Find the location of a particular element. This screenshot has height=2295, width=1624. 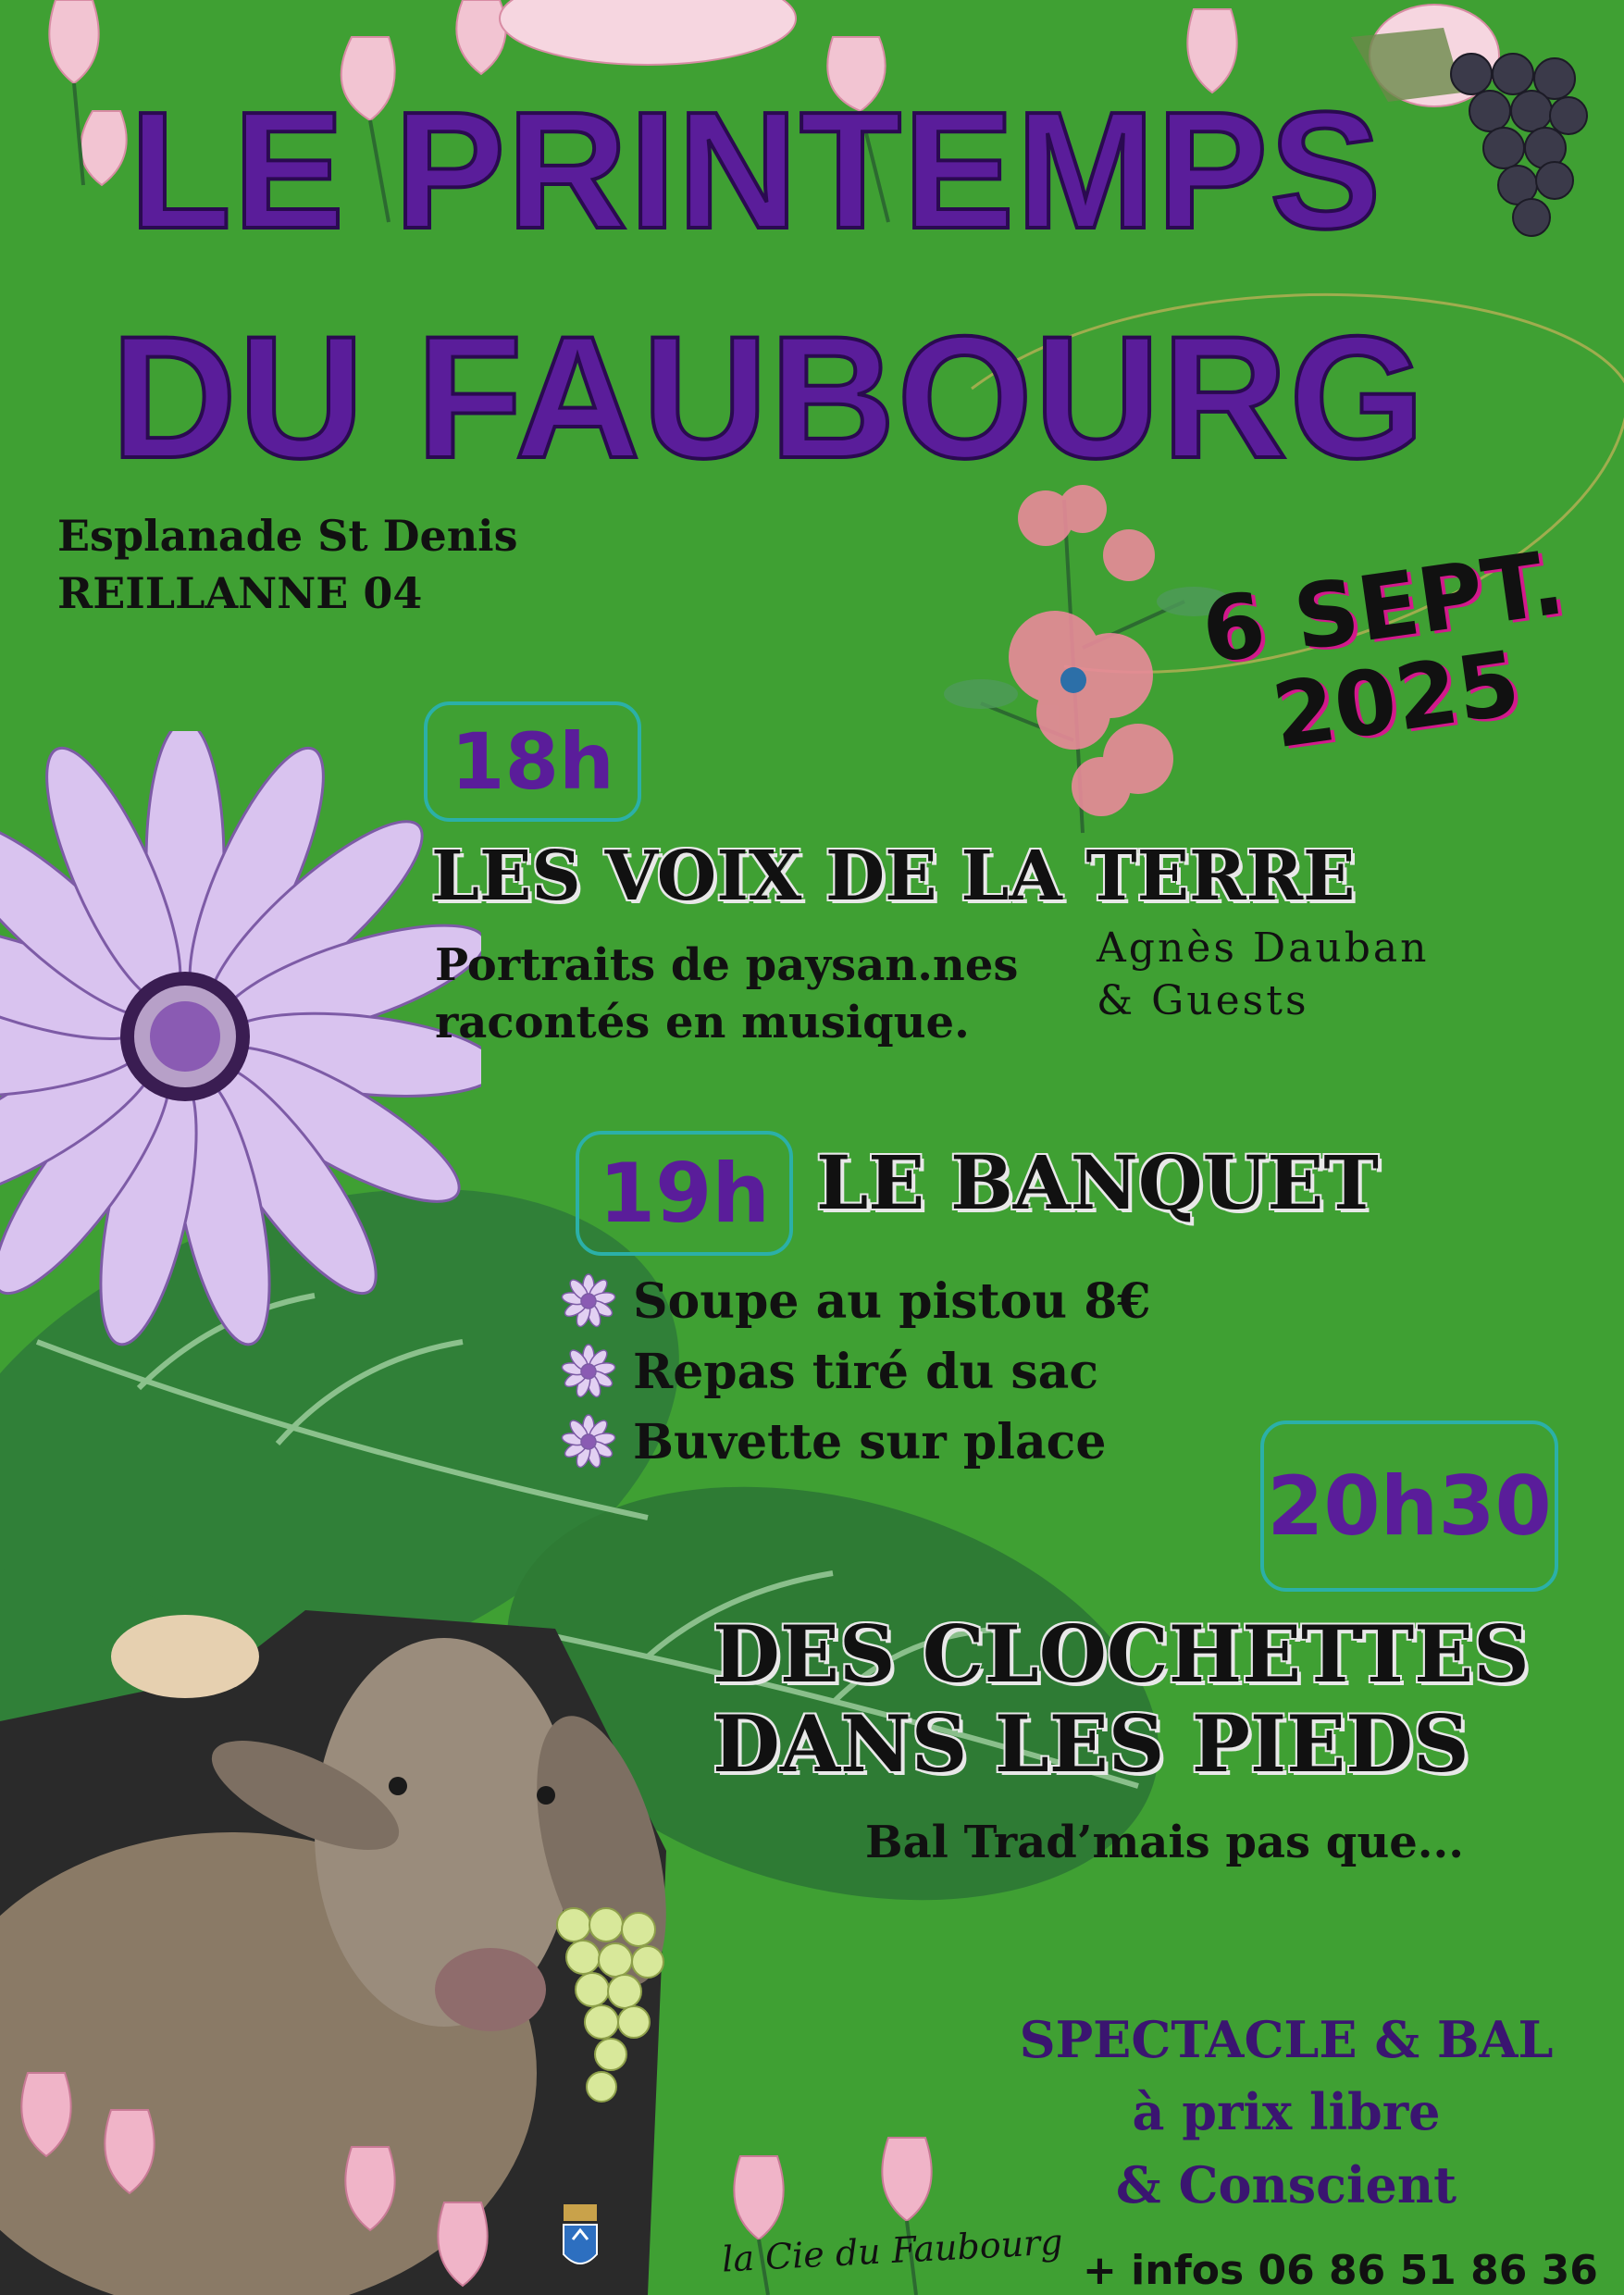

time-badge-19h: 19h is located at coordinates (684, 1193).